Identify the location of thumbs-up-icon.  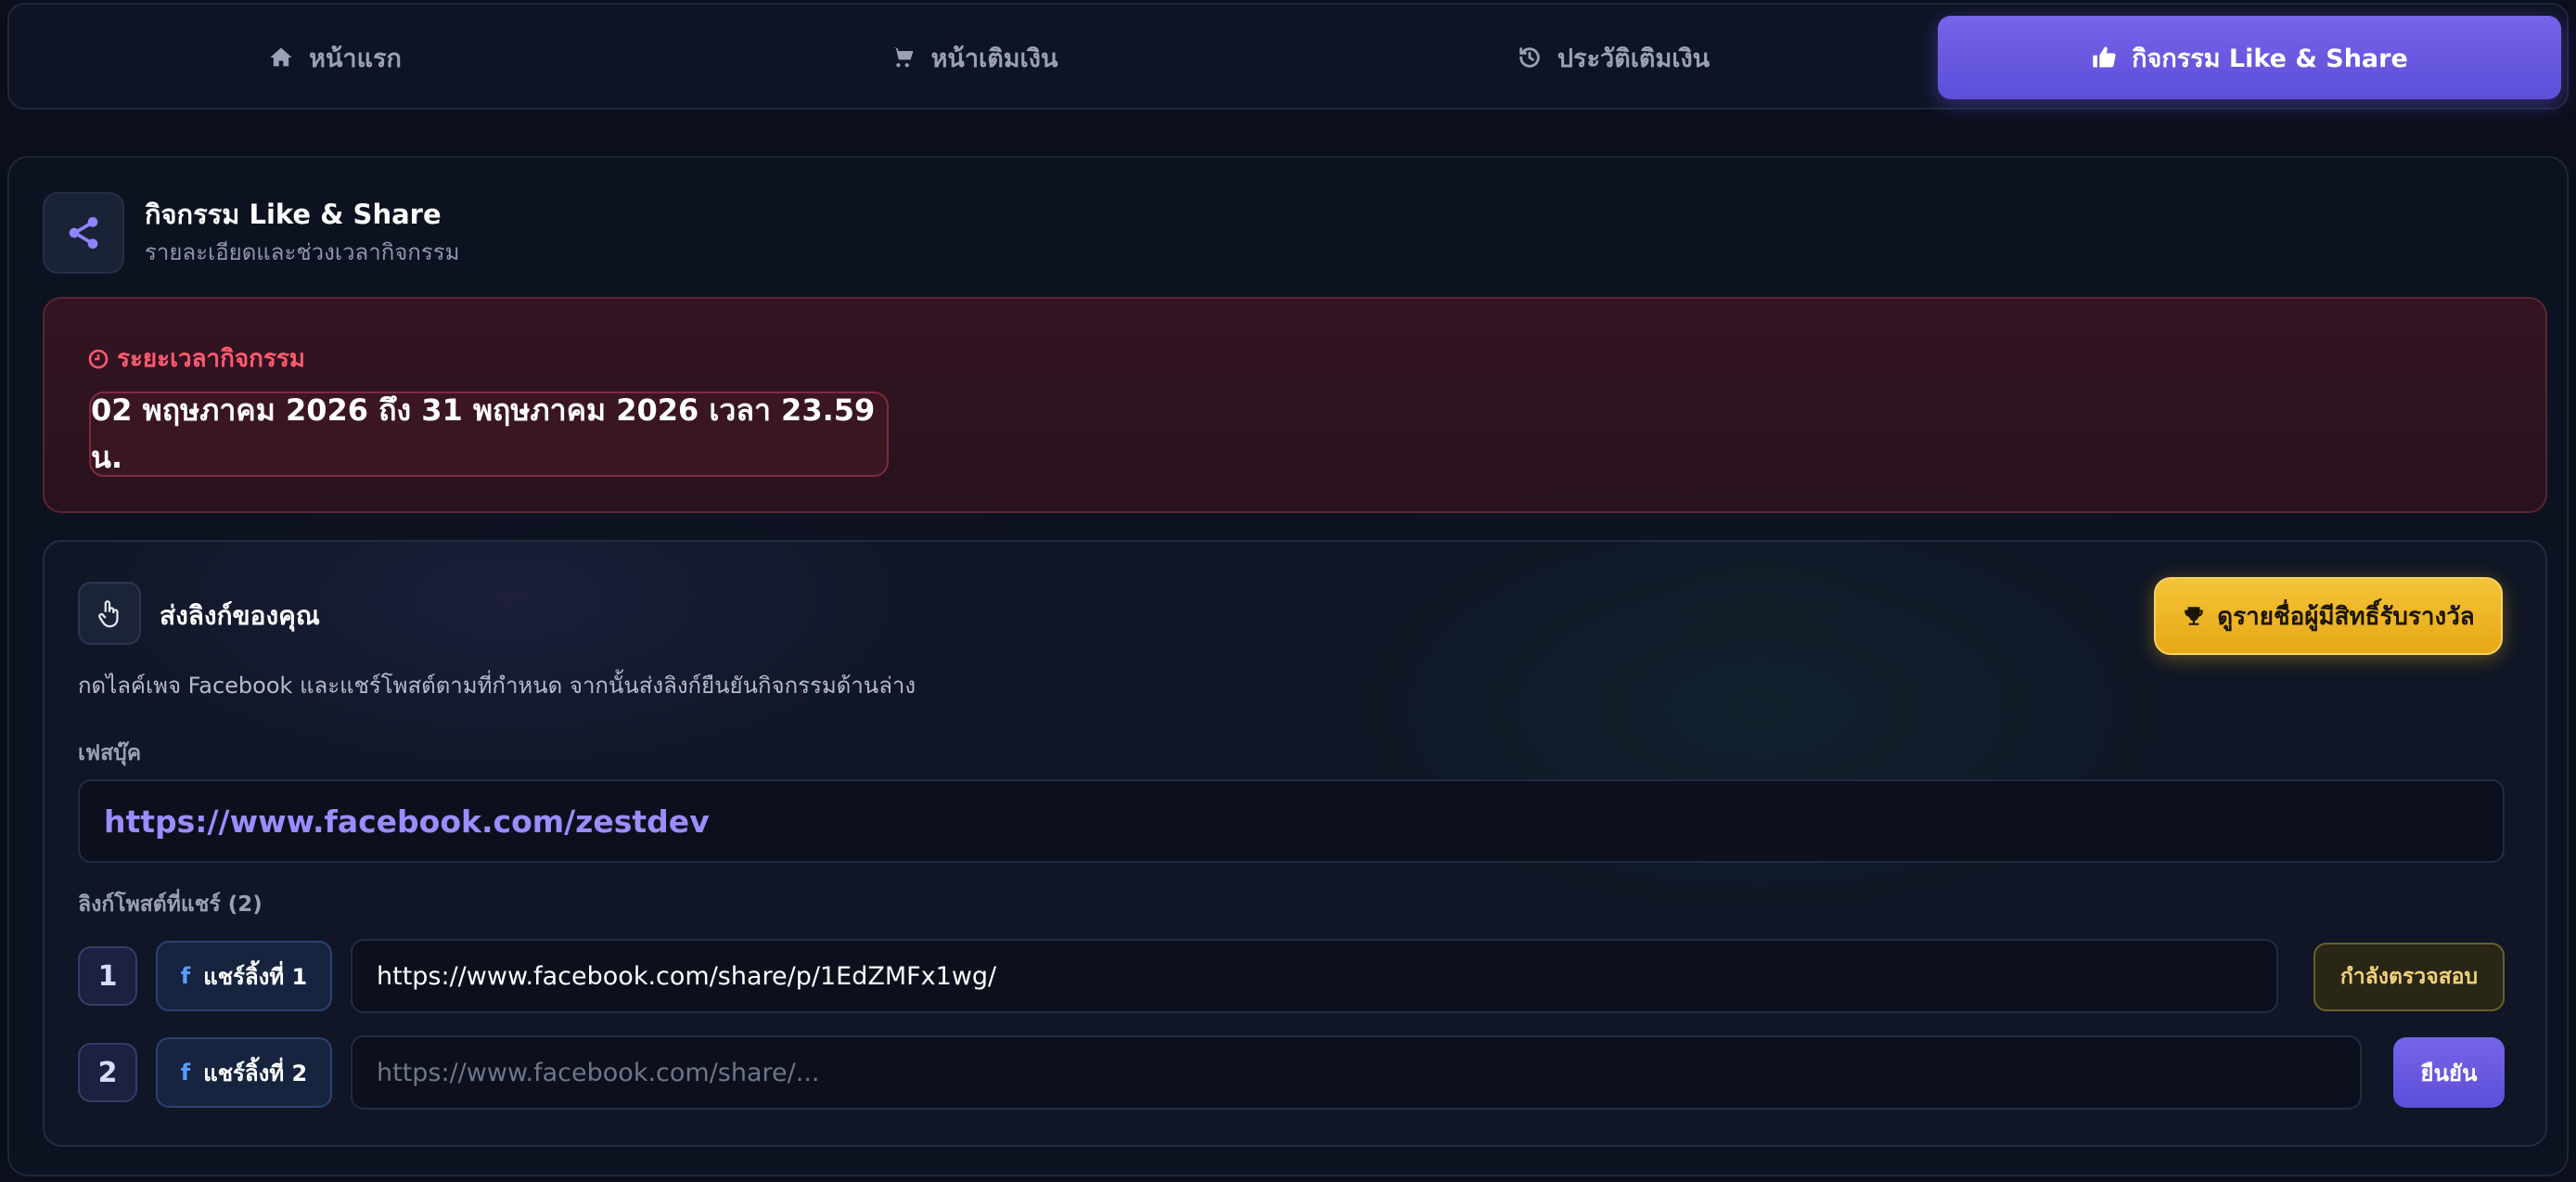
(2104, 57).